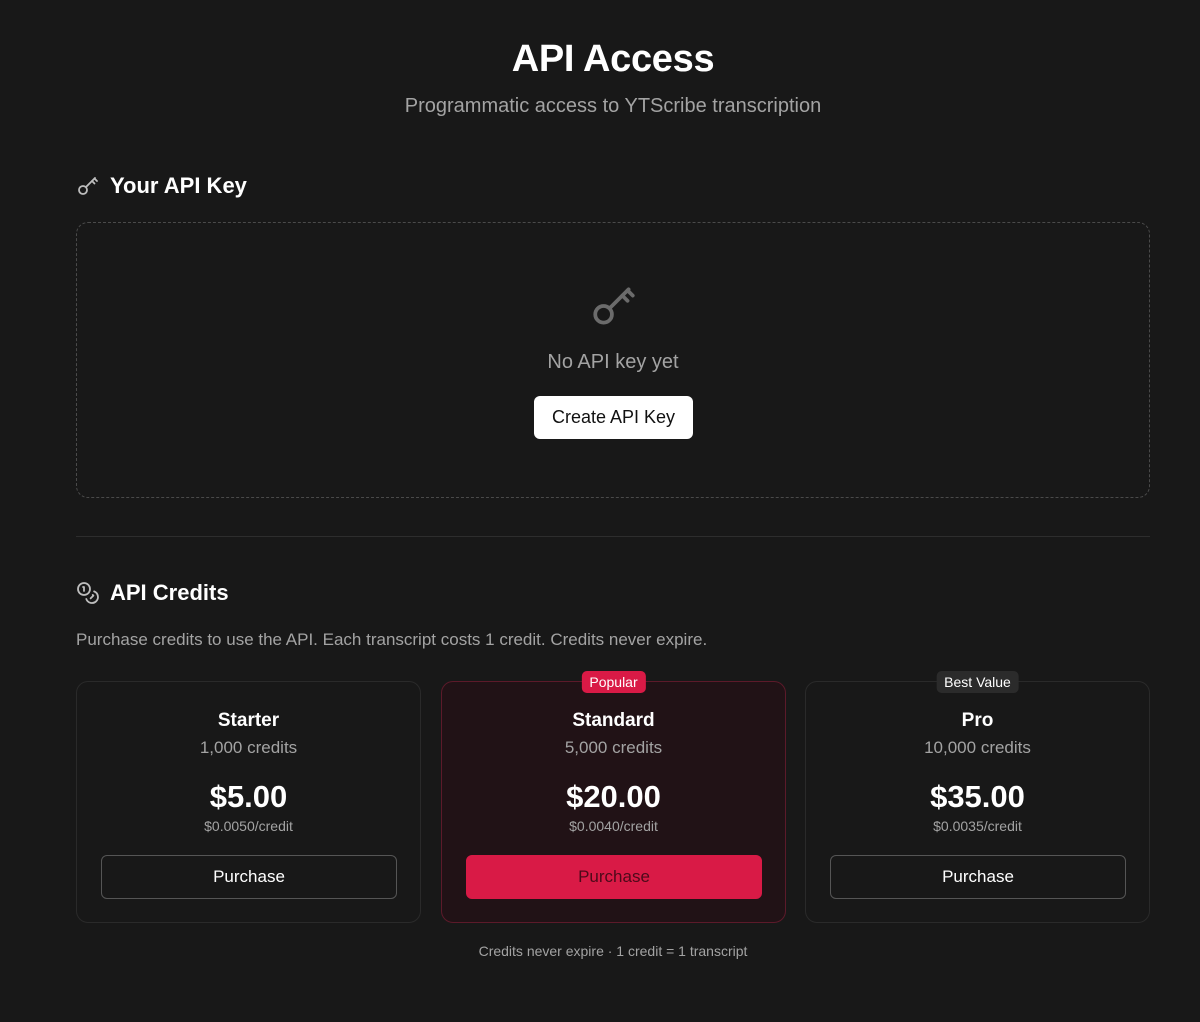 The height and width of the screenshot is (1022, 1200). Describe the element at coordinates (248, 796) in the screenshot. I see `plan-price: $5.00` at that location.